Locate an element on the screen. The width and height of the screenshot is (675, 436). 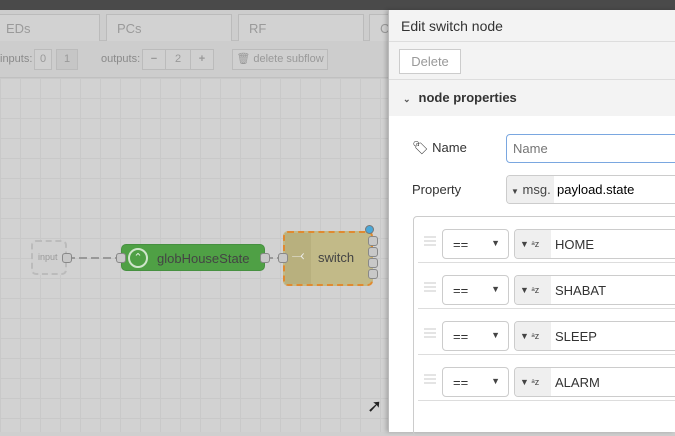
glob-house-state-node: ⌃ globHouseState is located at coordinates (193, 257).